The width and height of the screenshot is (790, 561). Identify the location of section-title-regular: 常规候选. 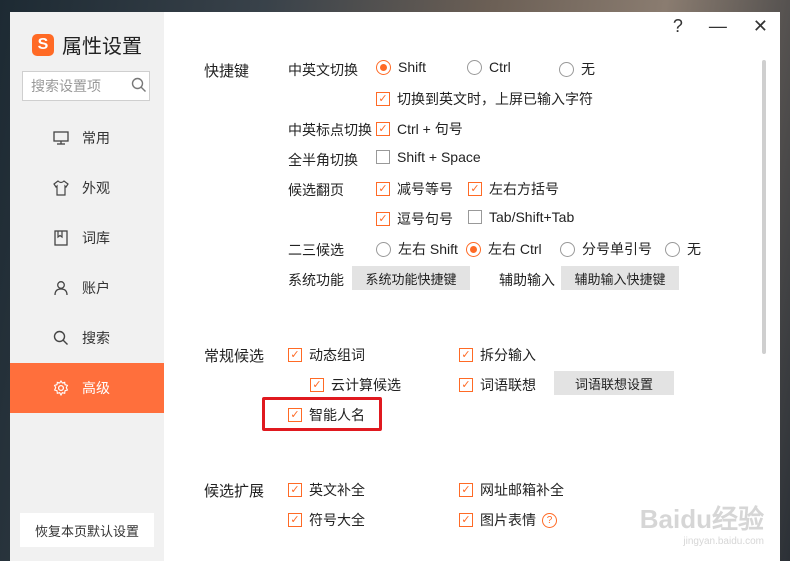
(234, 356).